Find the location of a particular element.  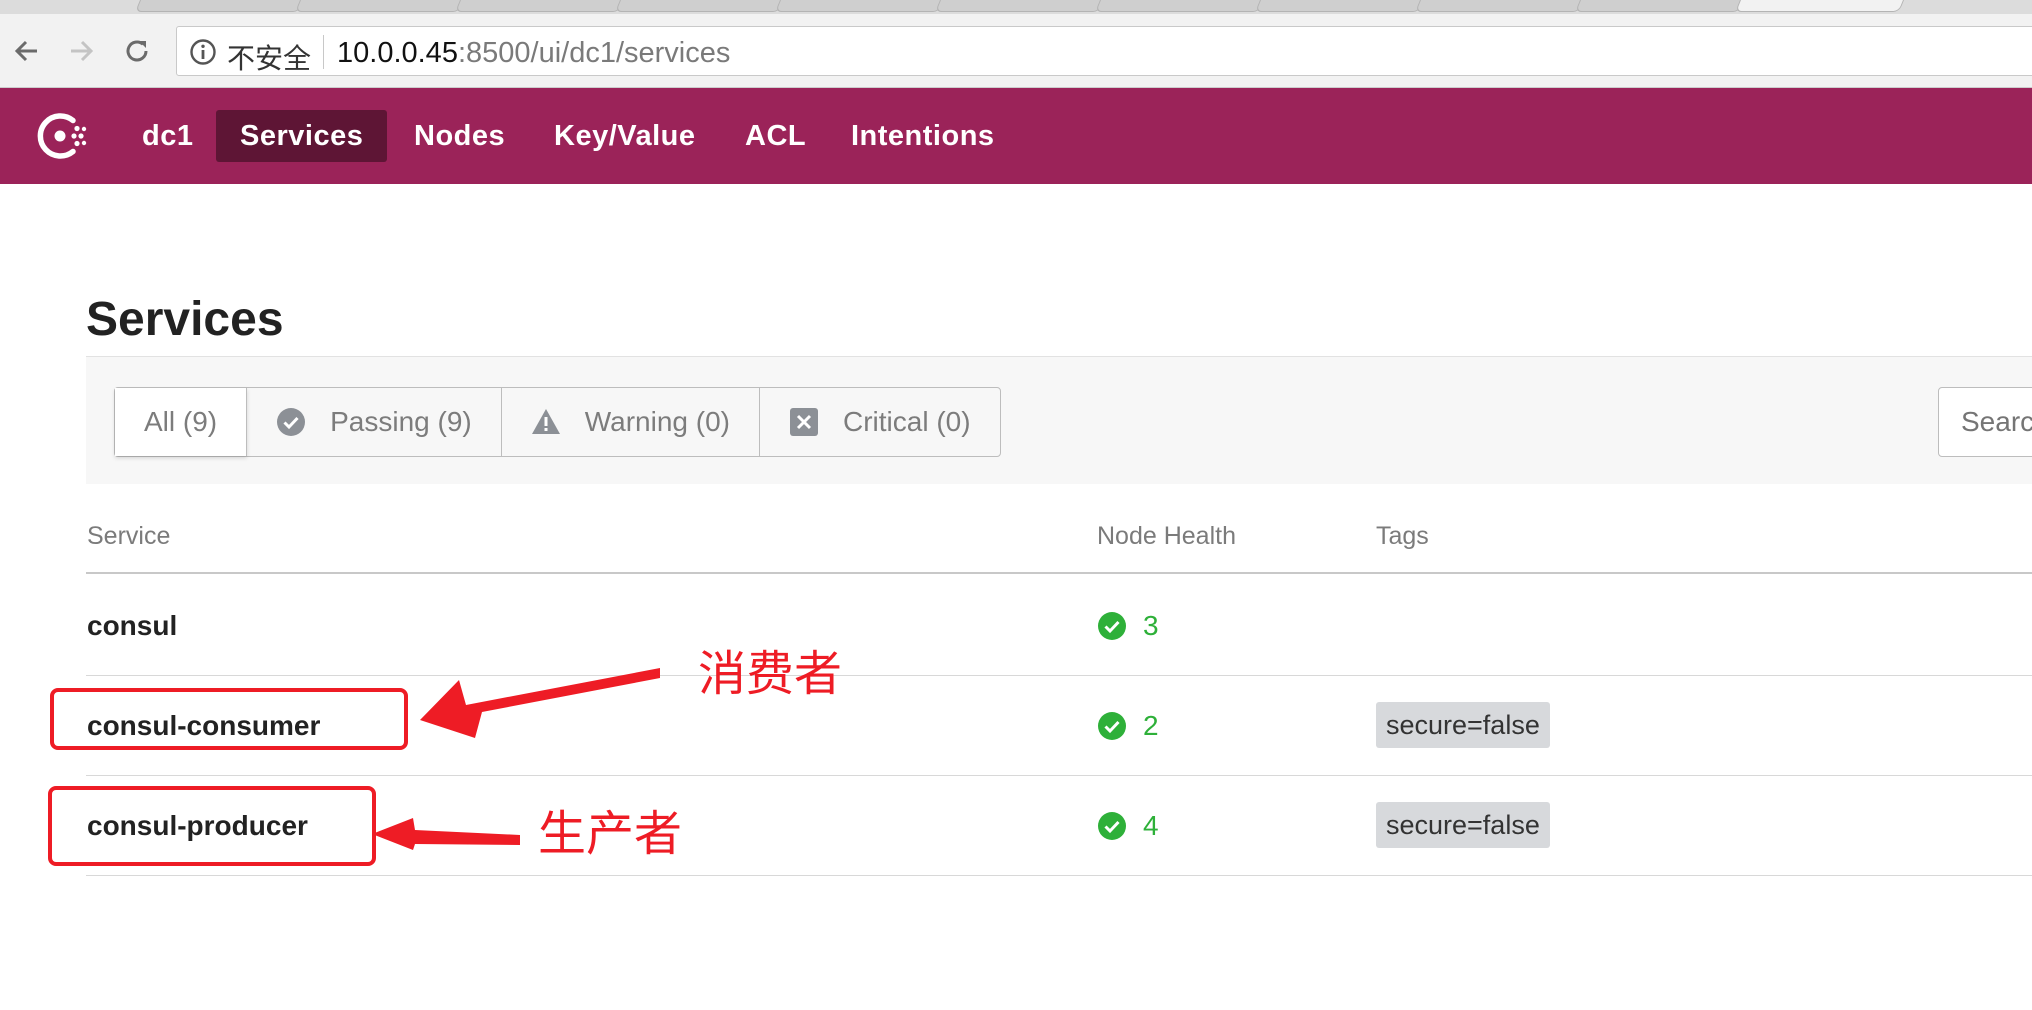

arrow-right-icon is located at coordinates (82, 51).